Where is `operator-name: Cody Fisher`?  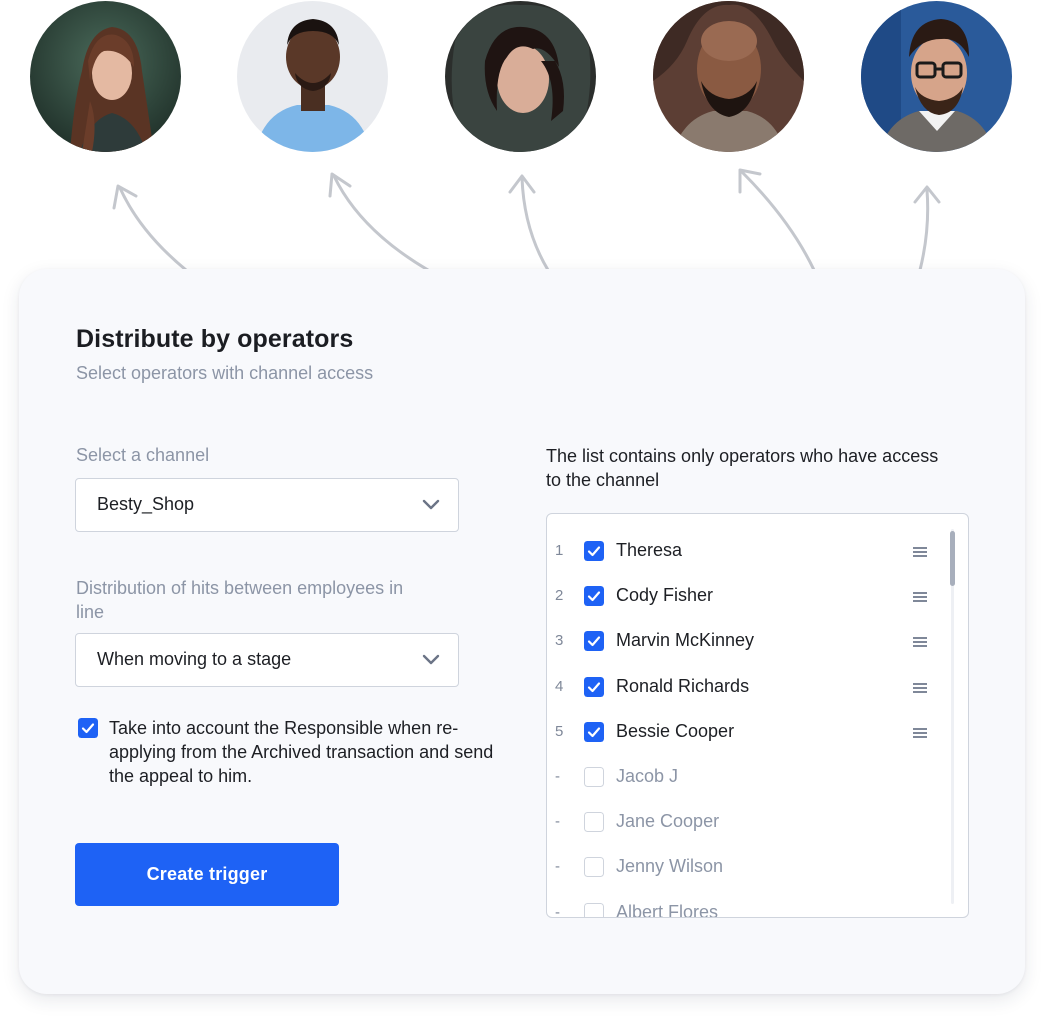
operator-name: Cody Fisher is located at coordinates (665, 595).